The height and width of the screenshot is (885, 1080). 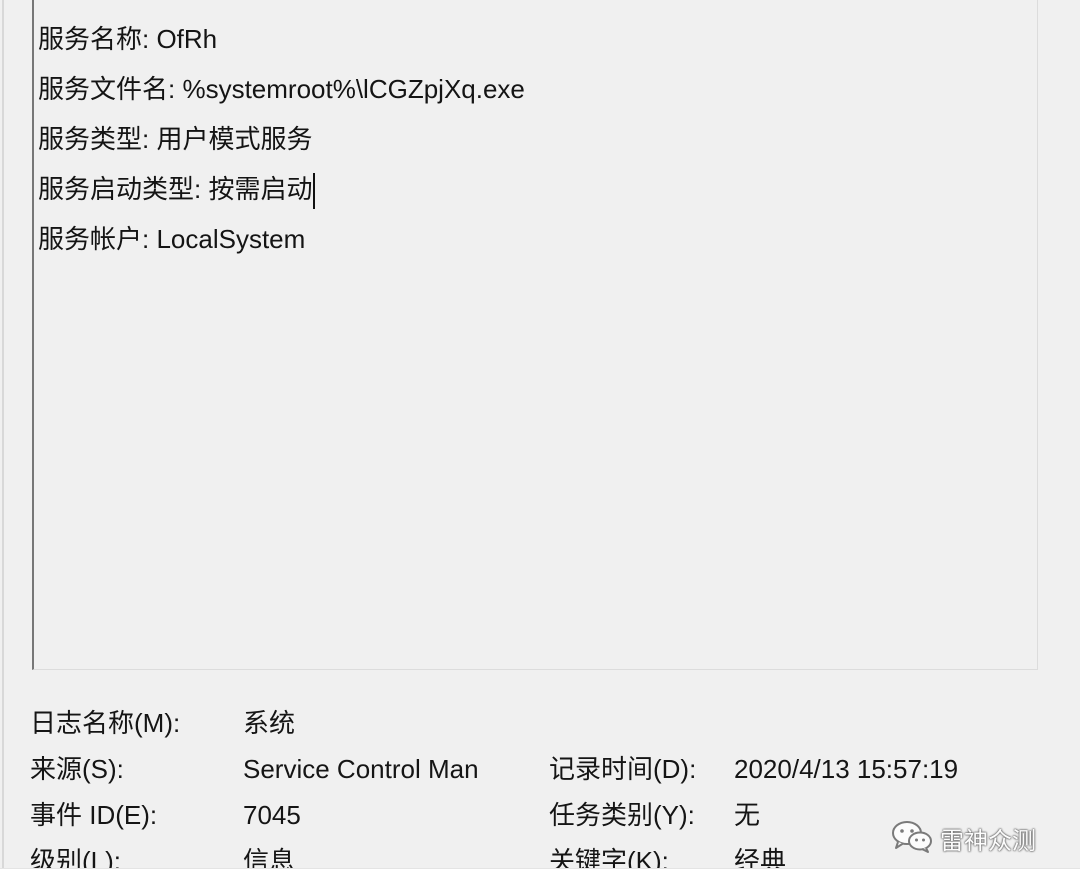 I want to click on service-account-line: 服务帐户: LocalSystem, so click(x=172, y=239).